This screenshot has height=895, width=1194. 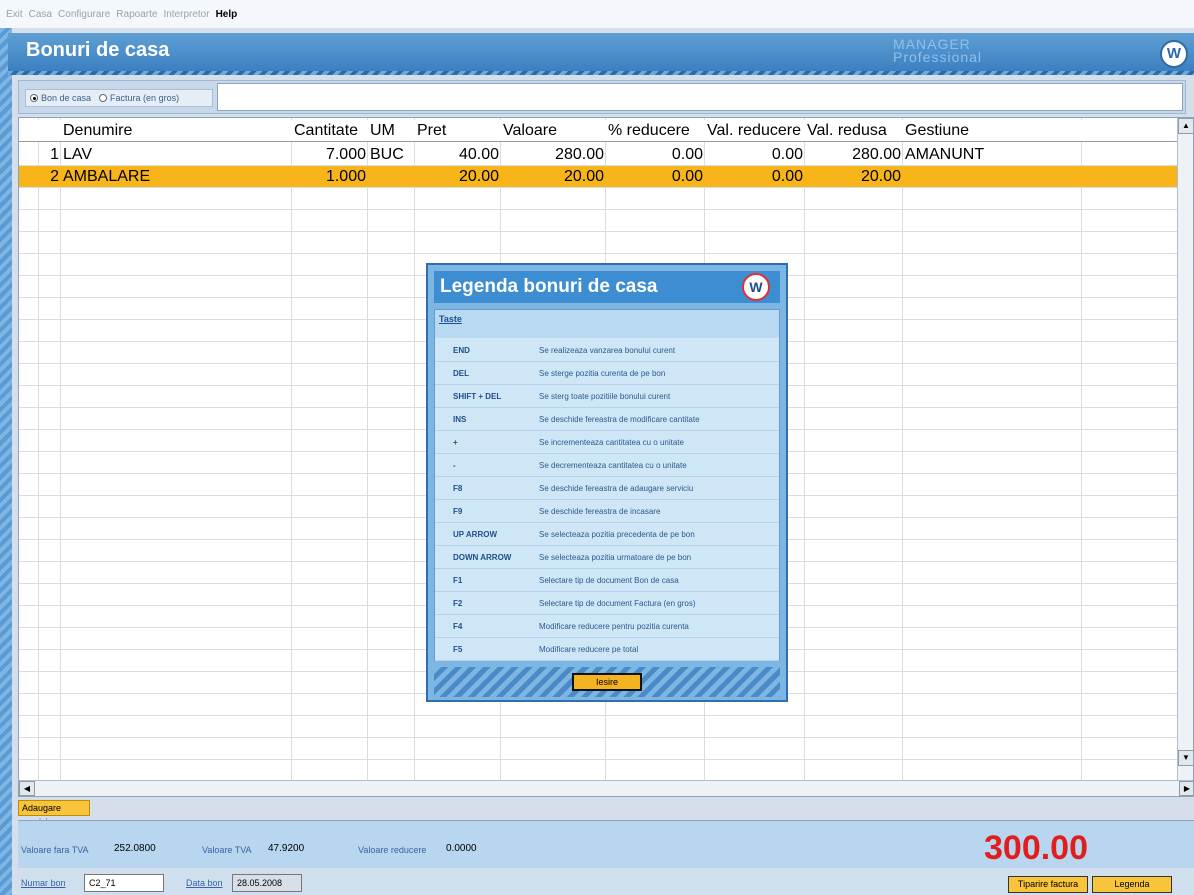 I want to click on cell-val_redusa: 280.00, so click(x=876, y=154).